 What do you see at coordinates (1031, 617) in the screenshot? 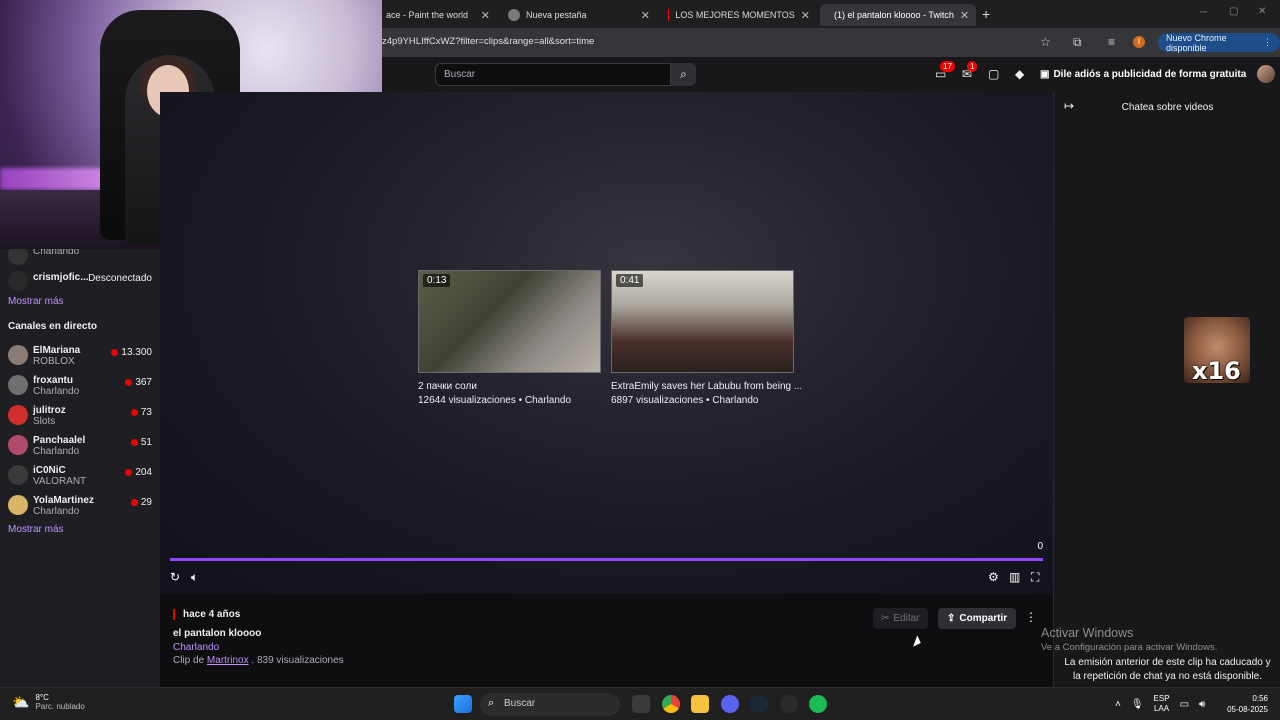
I see `more-options-icon: ⋮` at bounding box center [1031, 617].